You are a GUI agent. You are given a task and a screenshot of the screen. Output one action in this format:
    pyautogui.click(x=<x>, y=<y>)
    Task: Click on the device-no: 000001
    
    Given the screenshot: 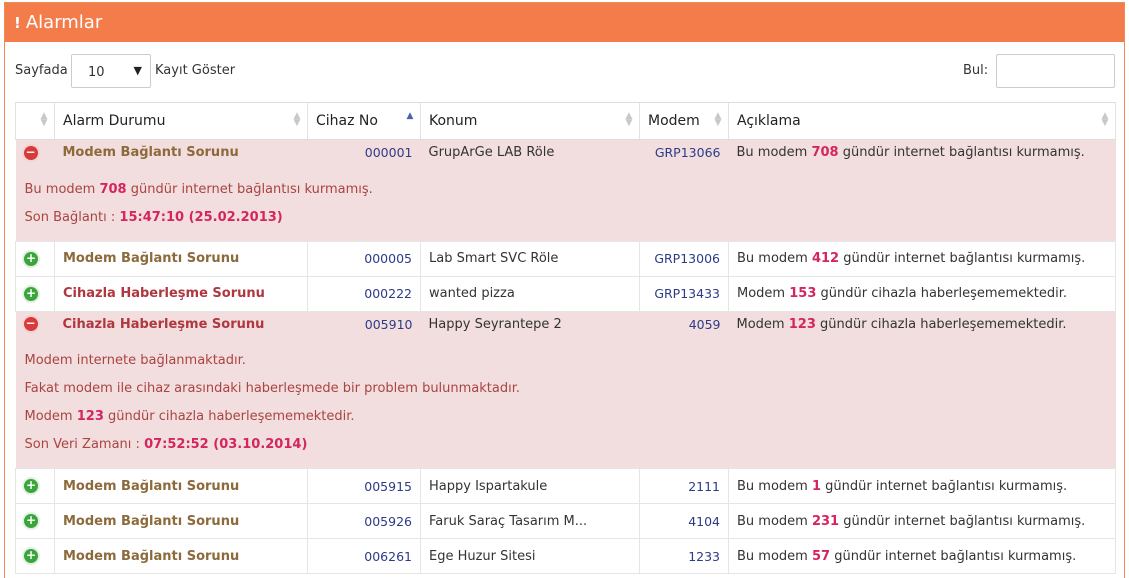 What is the action you would take?
    pyautogui.click(x=364, y=152)
    